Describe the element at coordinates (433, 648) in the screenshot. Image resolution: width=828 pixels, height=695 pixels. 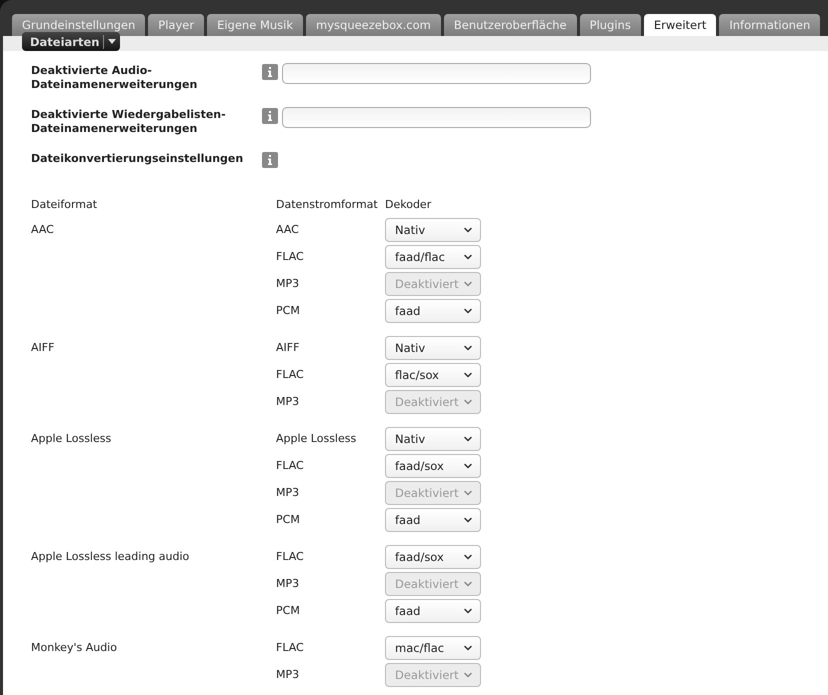
I see `decoder-select: mac/flac` at that location.